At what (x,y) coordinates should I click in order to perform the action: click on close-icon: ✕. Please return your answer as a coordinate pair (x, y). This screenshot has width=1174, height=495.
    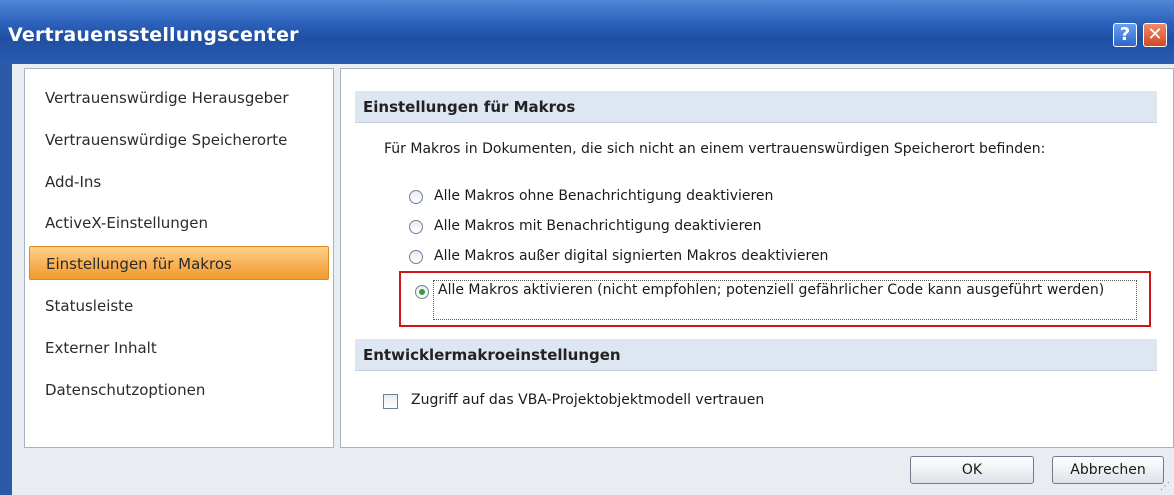
    Looking at the image, I should click on (1155, 34).